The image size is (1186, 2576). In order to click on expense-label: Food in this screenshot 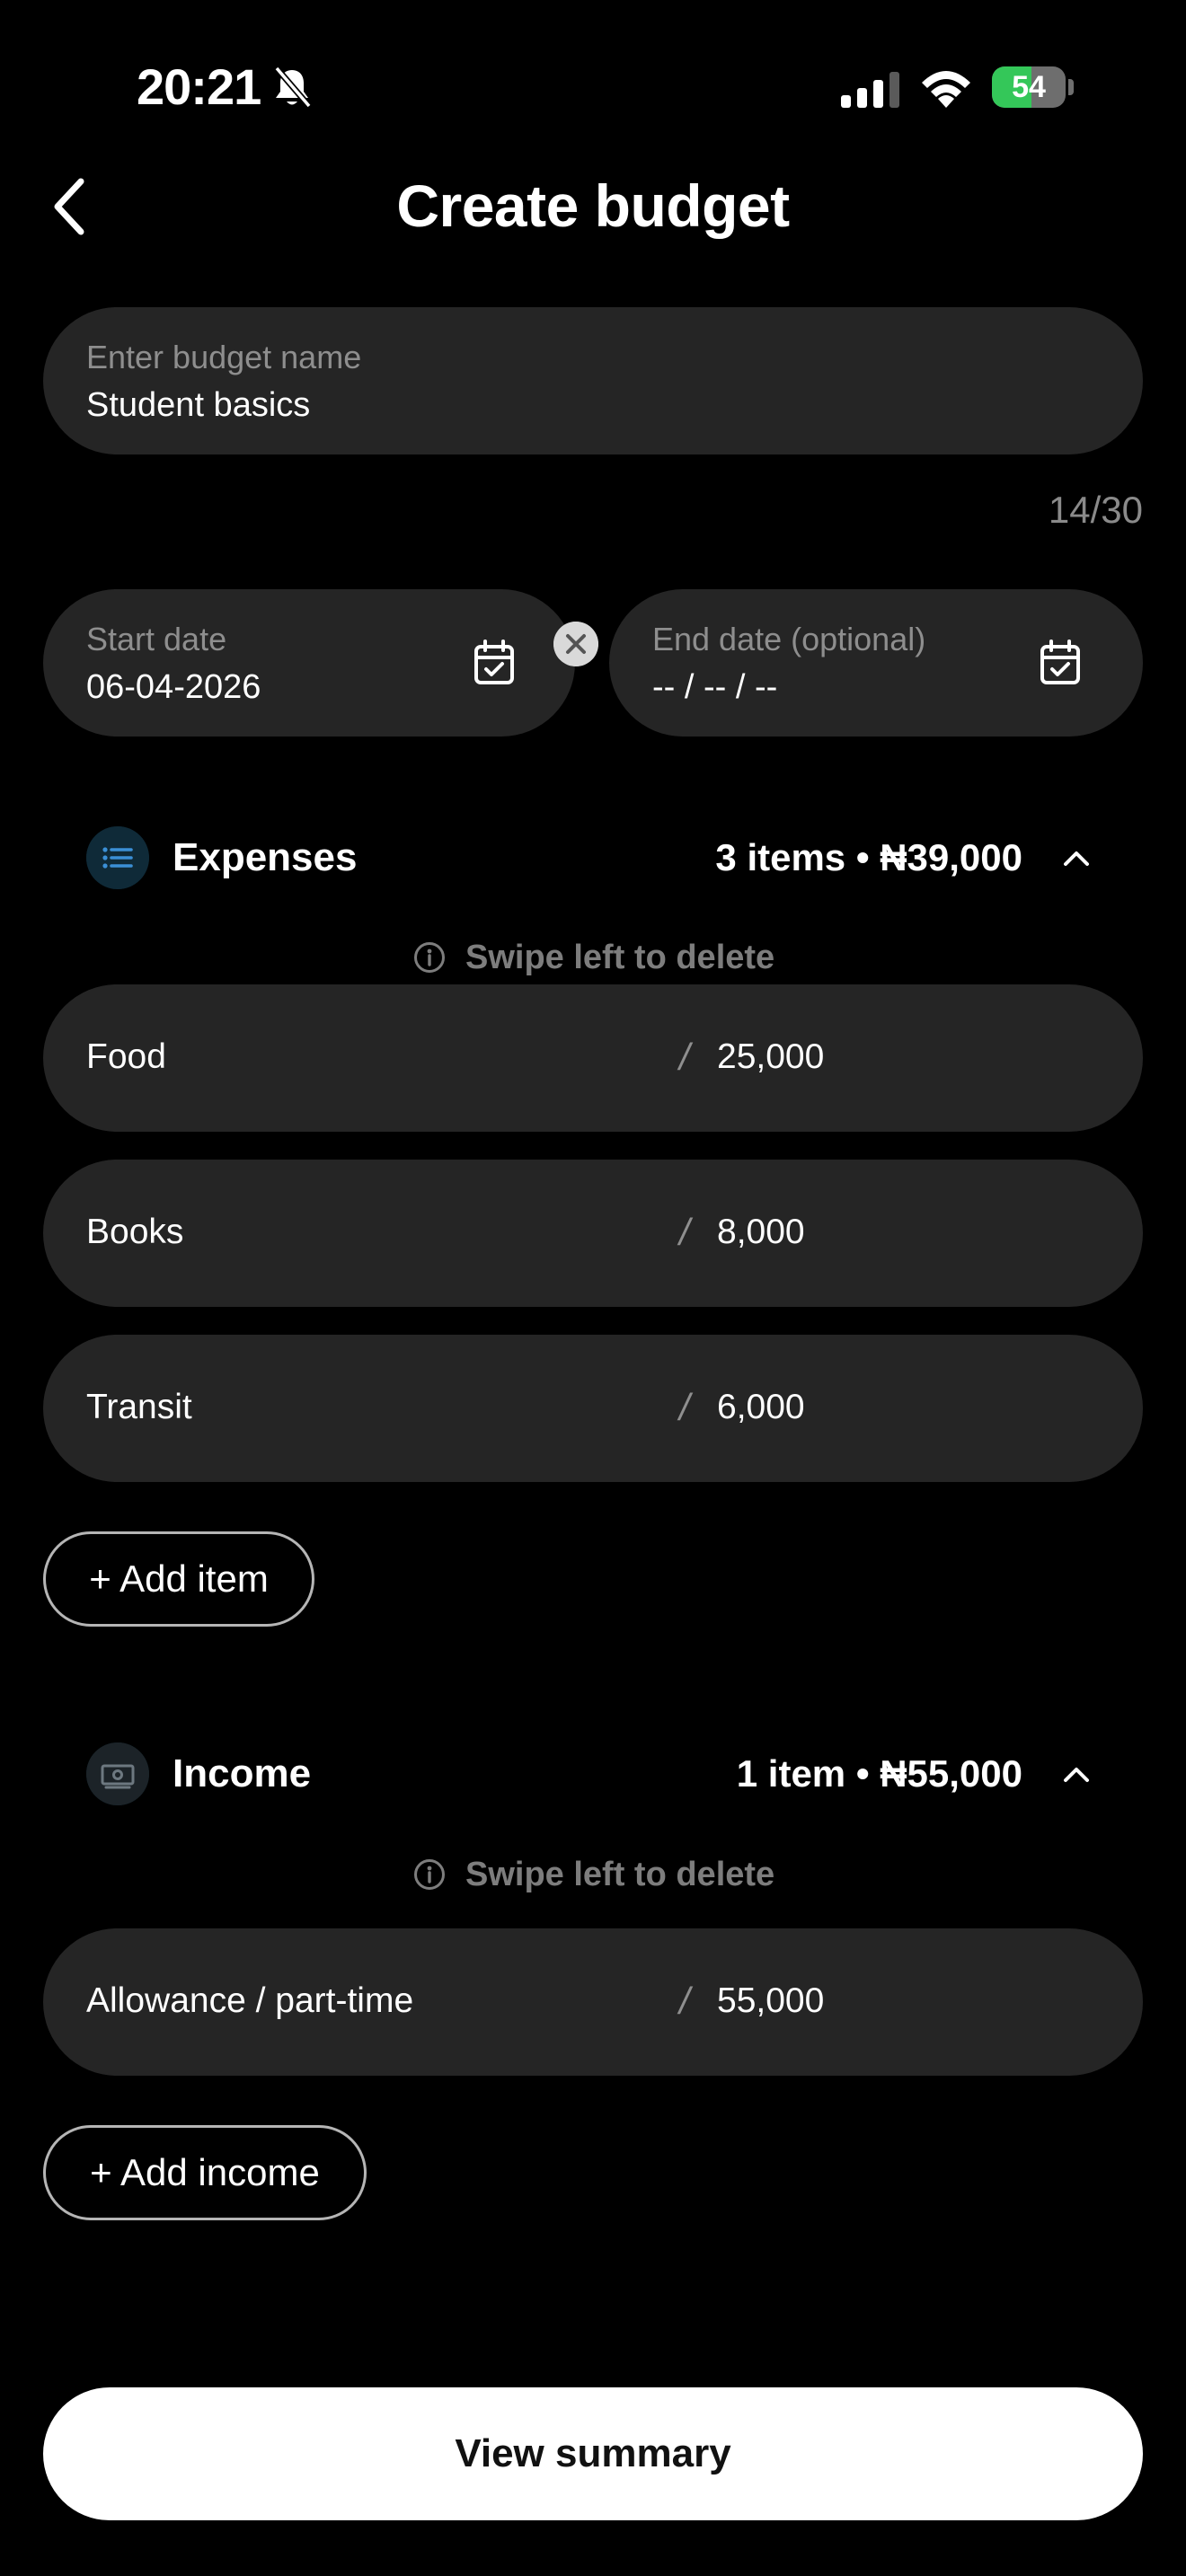, I will do `click(126, 1057)`.